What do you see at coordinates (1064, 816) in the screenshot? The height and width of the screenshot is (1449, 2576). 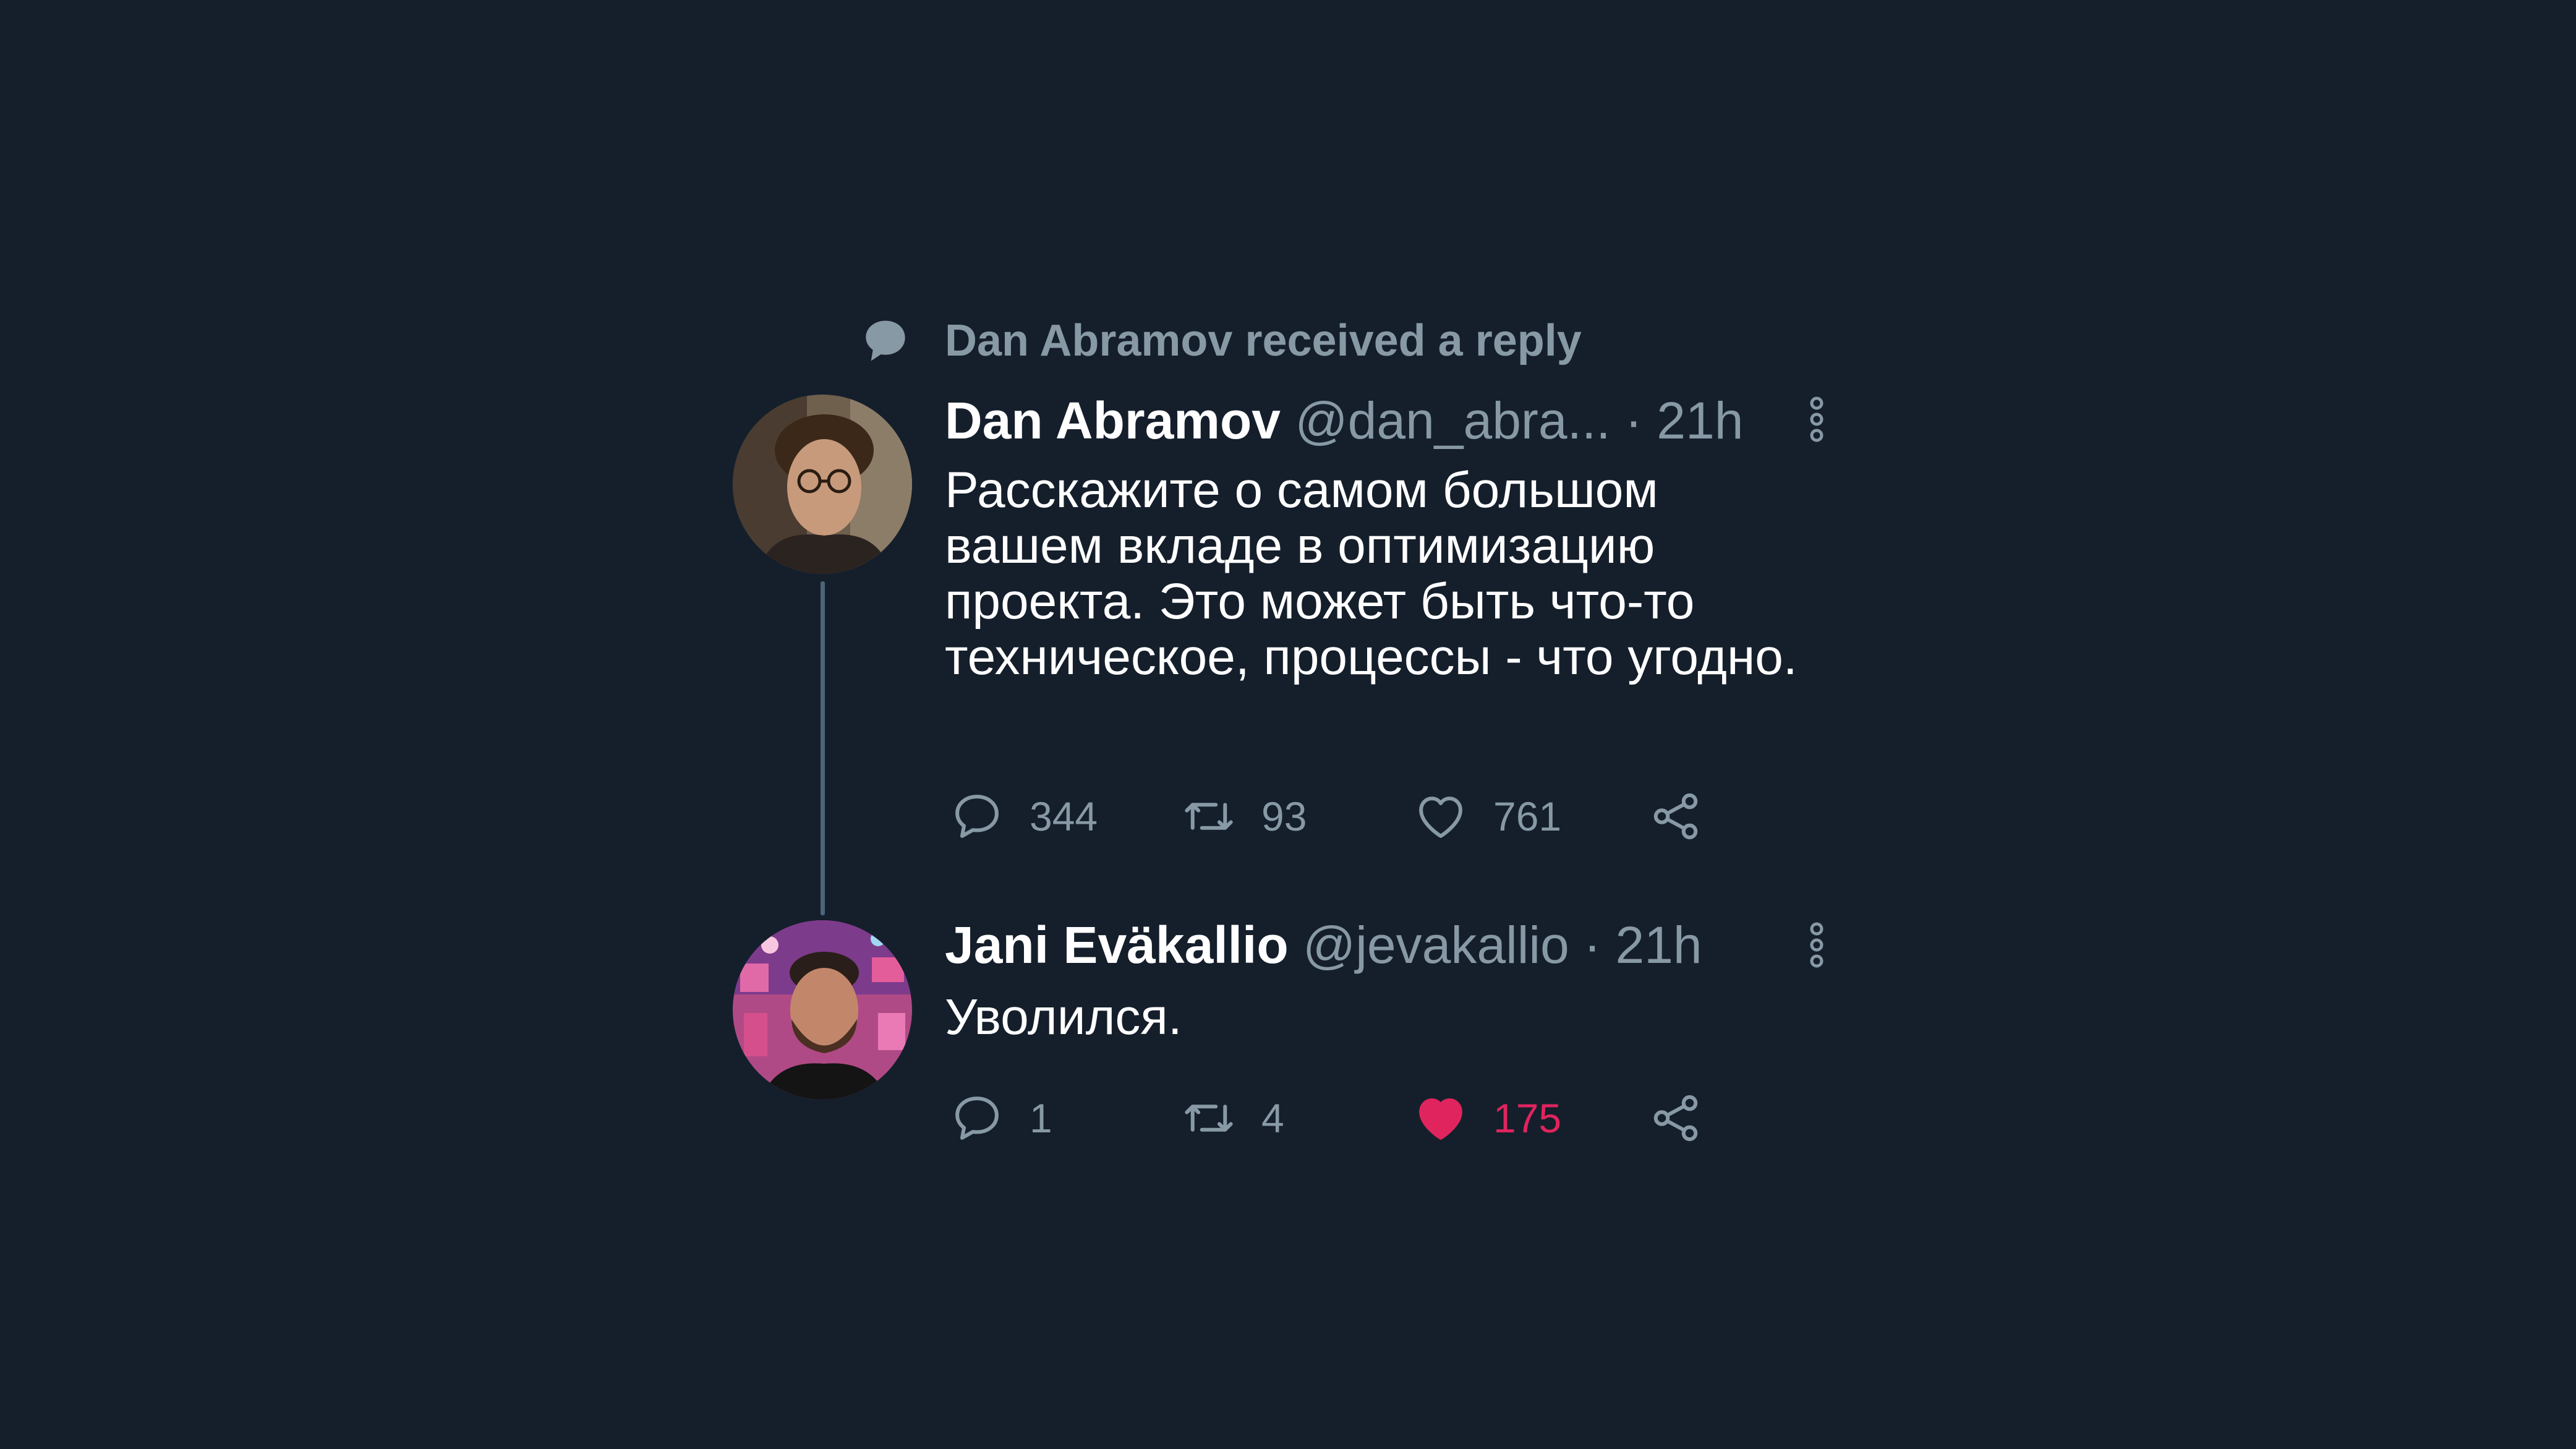 I see `reply-count: 344` at bounding box center [1064, 816].